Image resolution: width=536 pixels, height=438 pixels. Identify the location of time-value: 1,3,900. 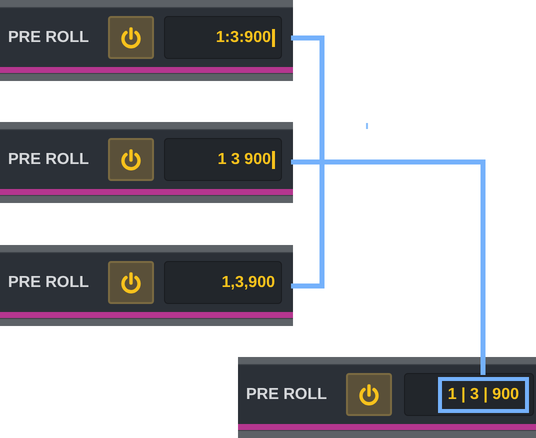
(248, 283).